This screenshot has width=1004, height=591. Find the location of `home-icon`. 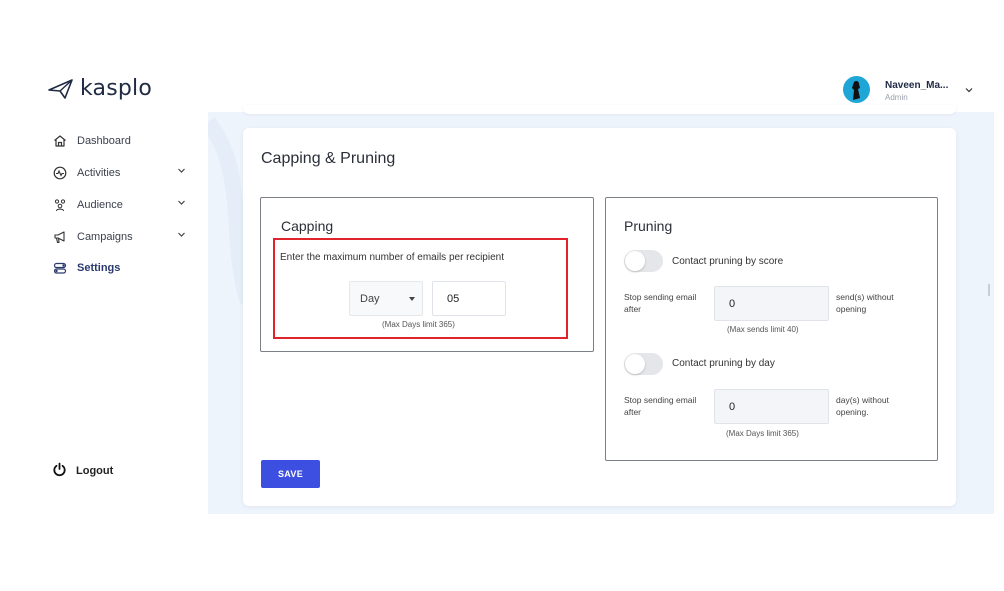

home-icon is located at coordinates (60, 141).